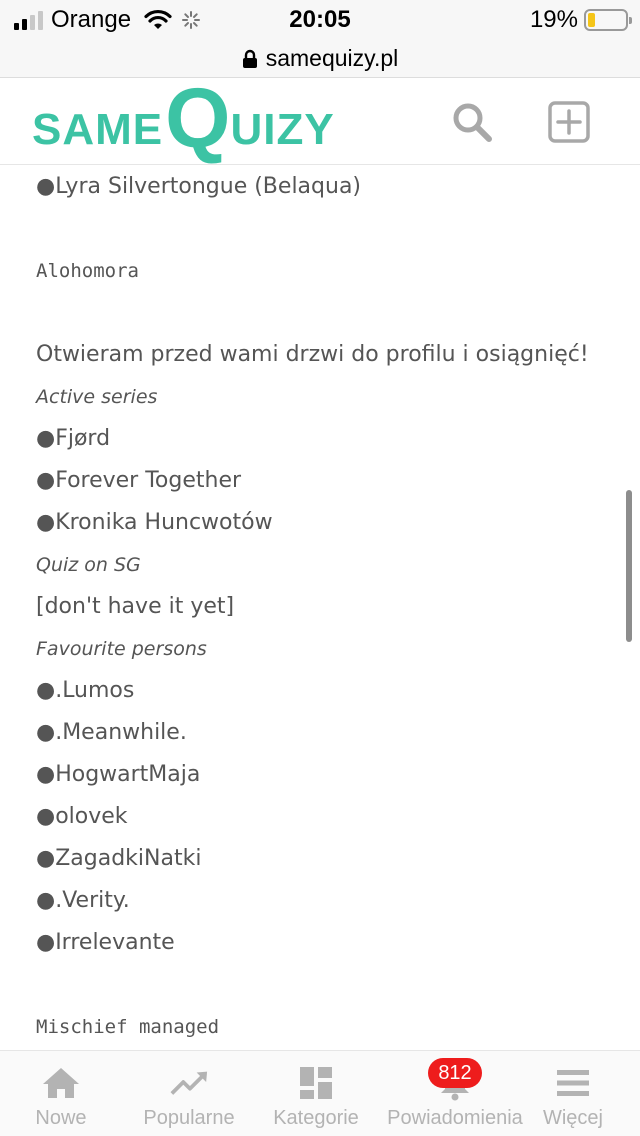 The height and width of the screenshot is (1136, 640). What do you see at coordinates (118, 774) in the screenshot?
I see `list-item: ●HogwartMaja` at bounding box center [118, 774].